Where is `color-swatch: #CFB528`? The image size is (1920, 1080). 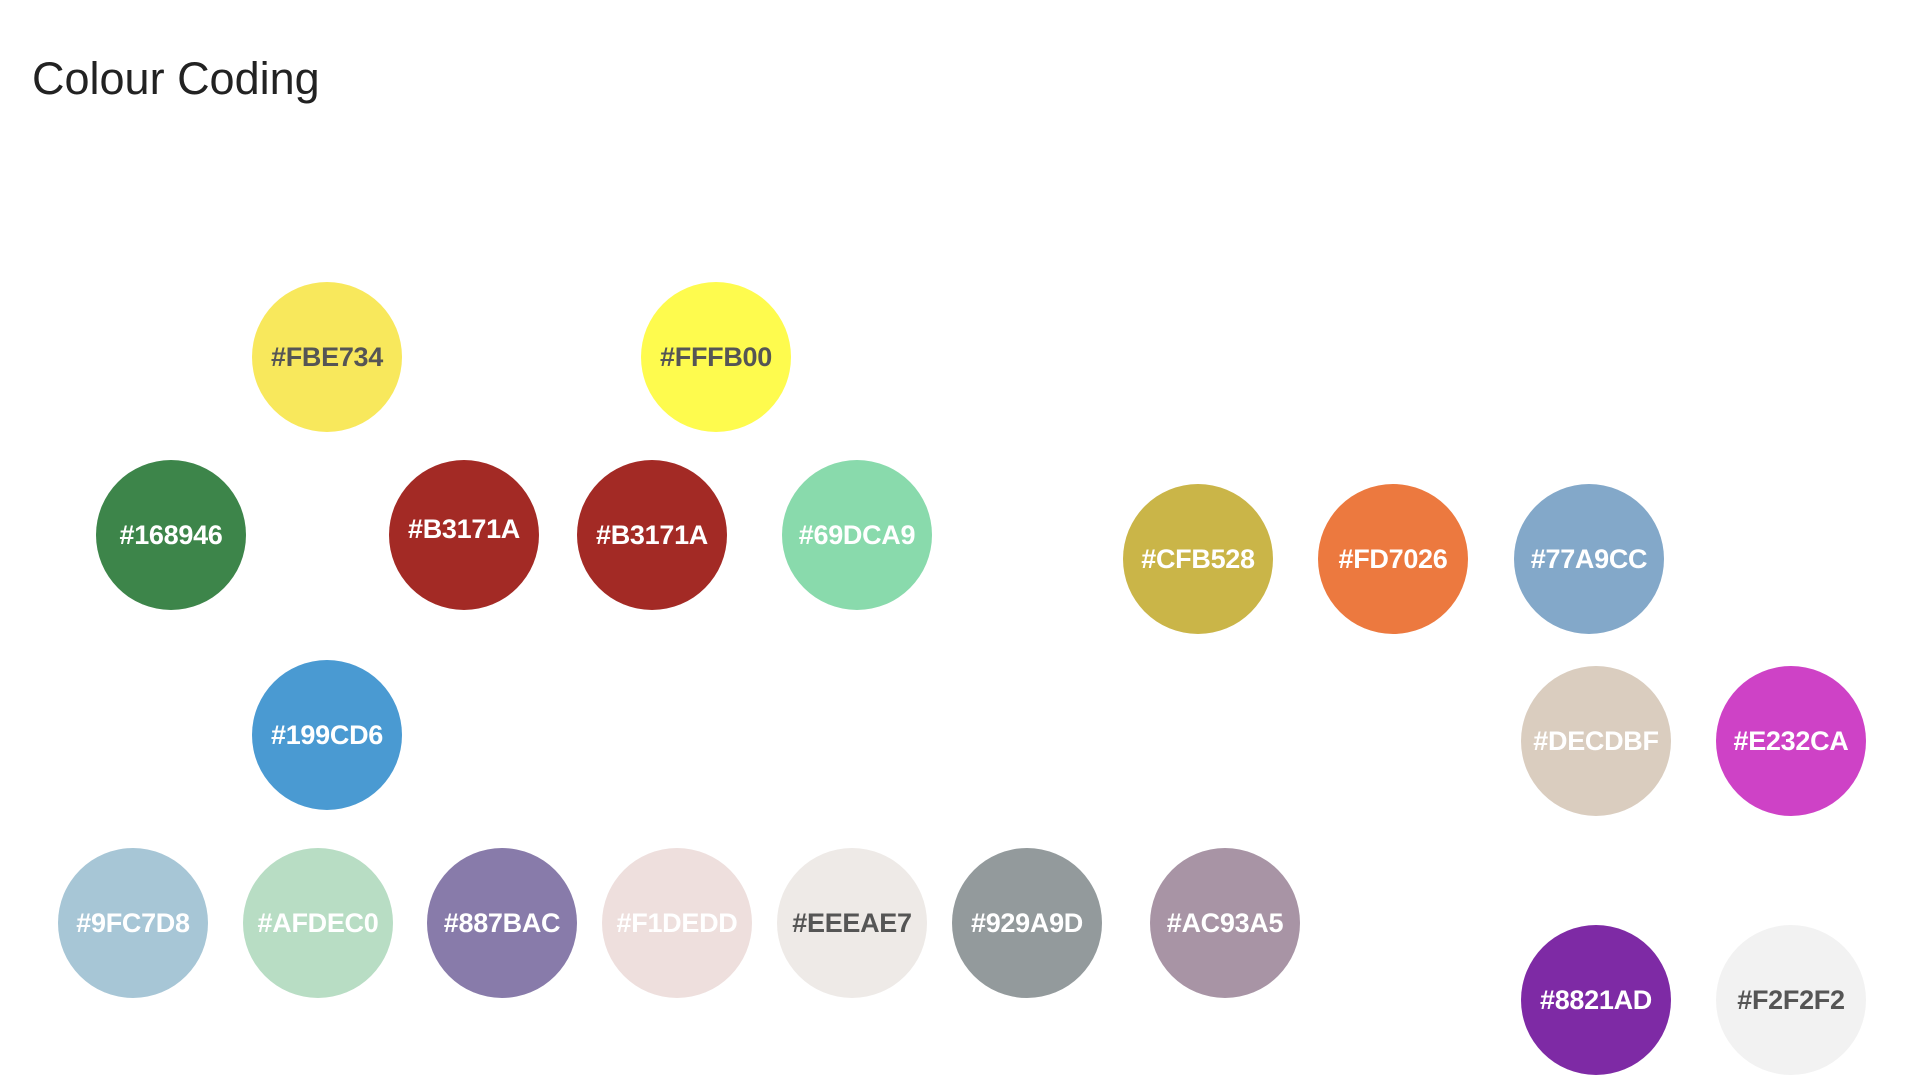
color-swatch: #CFB528 is located at coordinates (1198, 559).